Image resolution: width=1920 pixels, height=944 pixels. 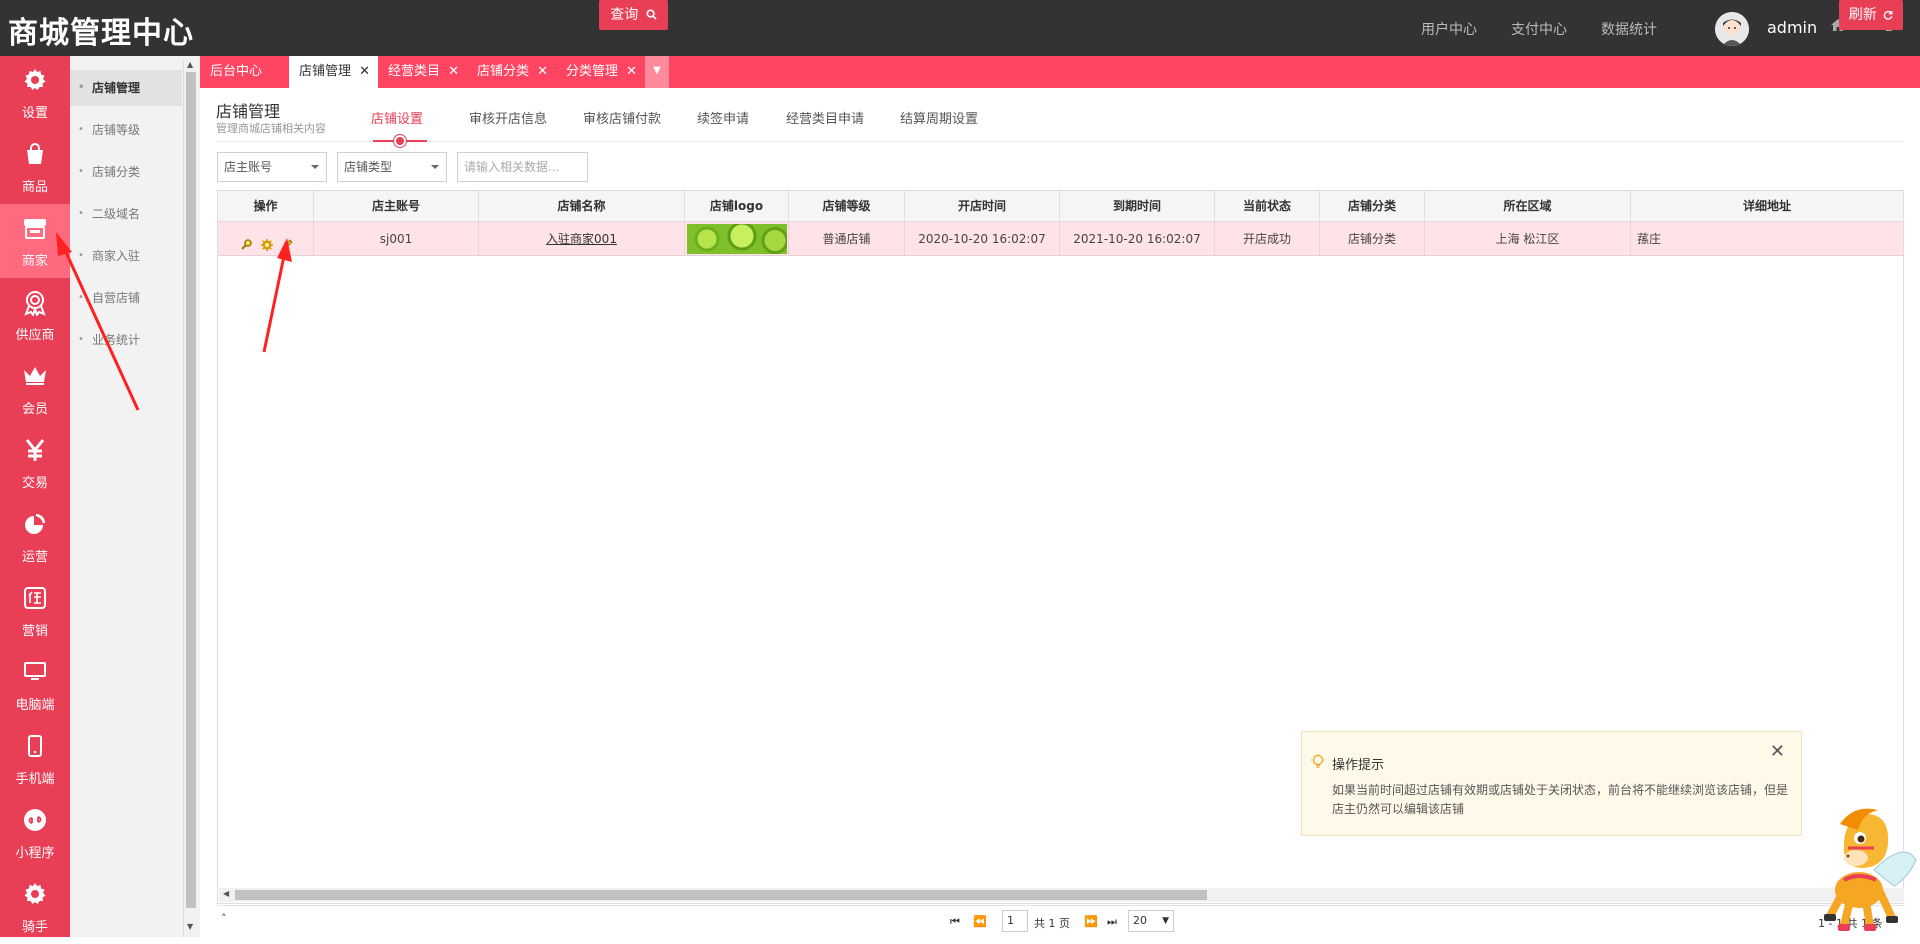 What do you see at coordinates (939, 117) in the screenshot?
I see `subtab-settlement-cycle: 结算周期设置` at bounding box center [939, 117].